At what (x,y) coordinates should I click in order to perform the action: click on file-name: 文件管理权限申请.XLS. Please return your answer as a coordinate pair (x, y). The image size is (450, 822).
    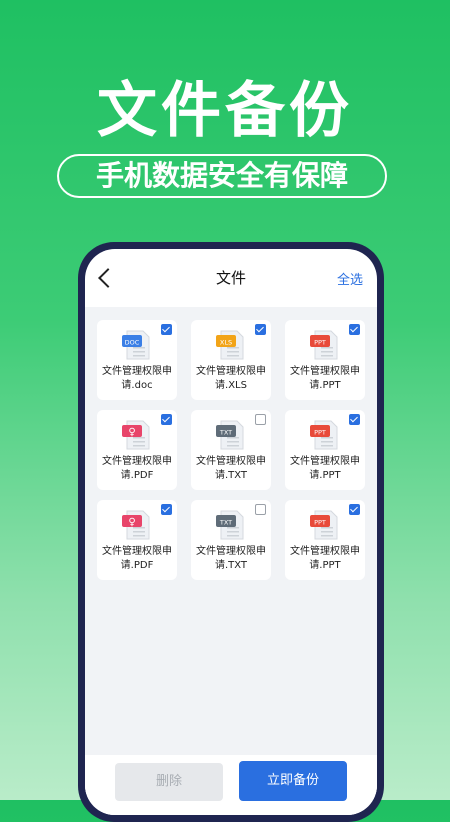
    Looking at the image, I should click on (231, 378).